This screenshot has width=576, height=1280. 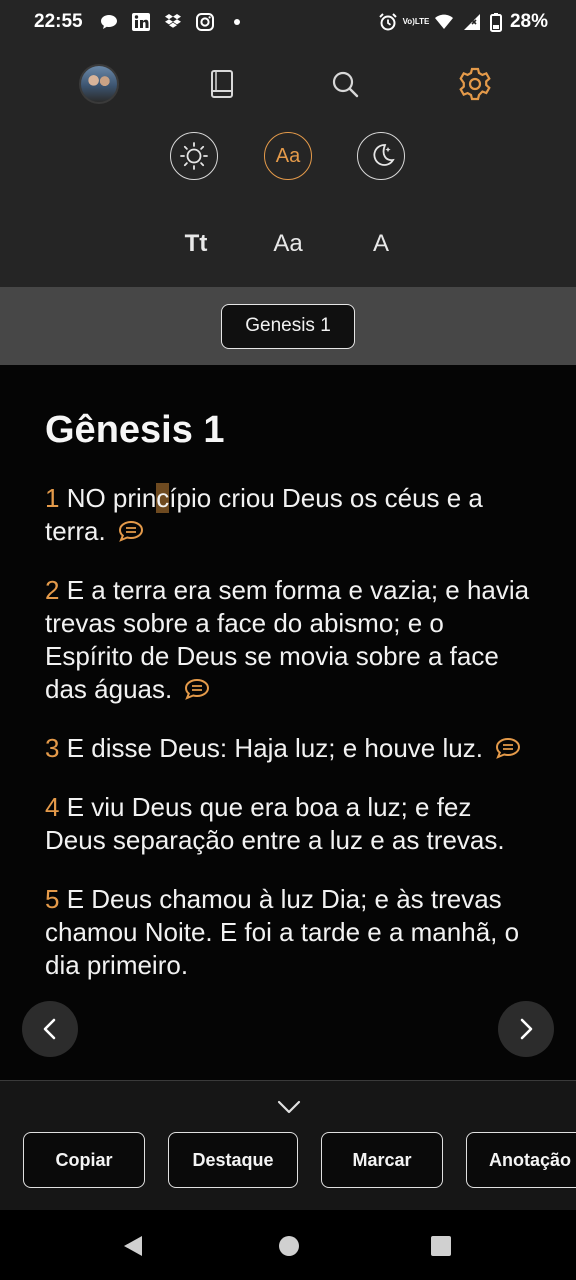 I want to click on moon-icon, so click(x=384, y=155).